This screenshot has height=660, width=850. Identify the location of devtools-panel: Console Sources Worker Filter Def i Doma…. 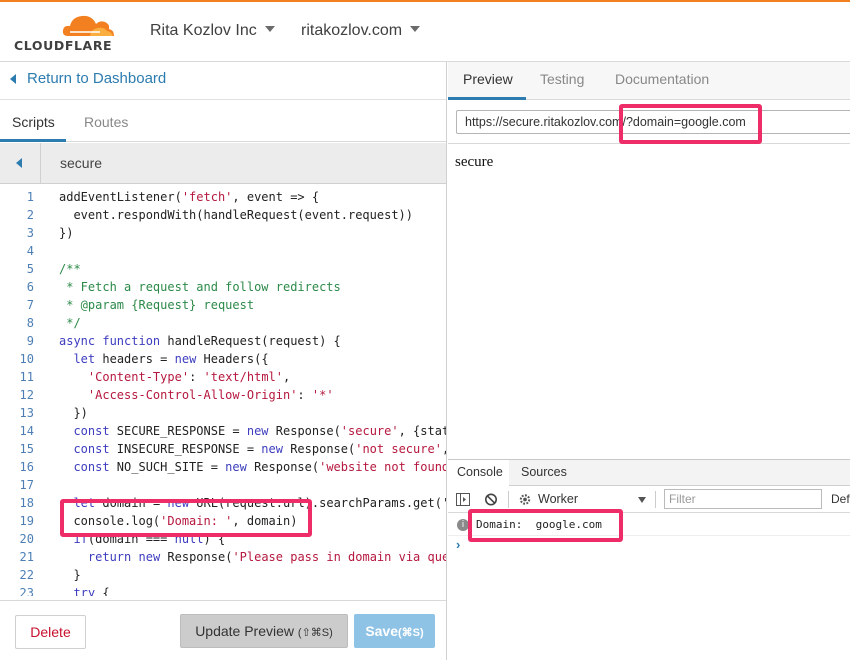
(649, 559).